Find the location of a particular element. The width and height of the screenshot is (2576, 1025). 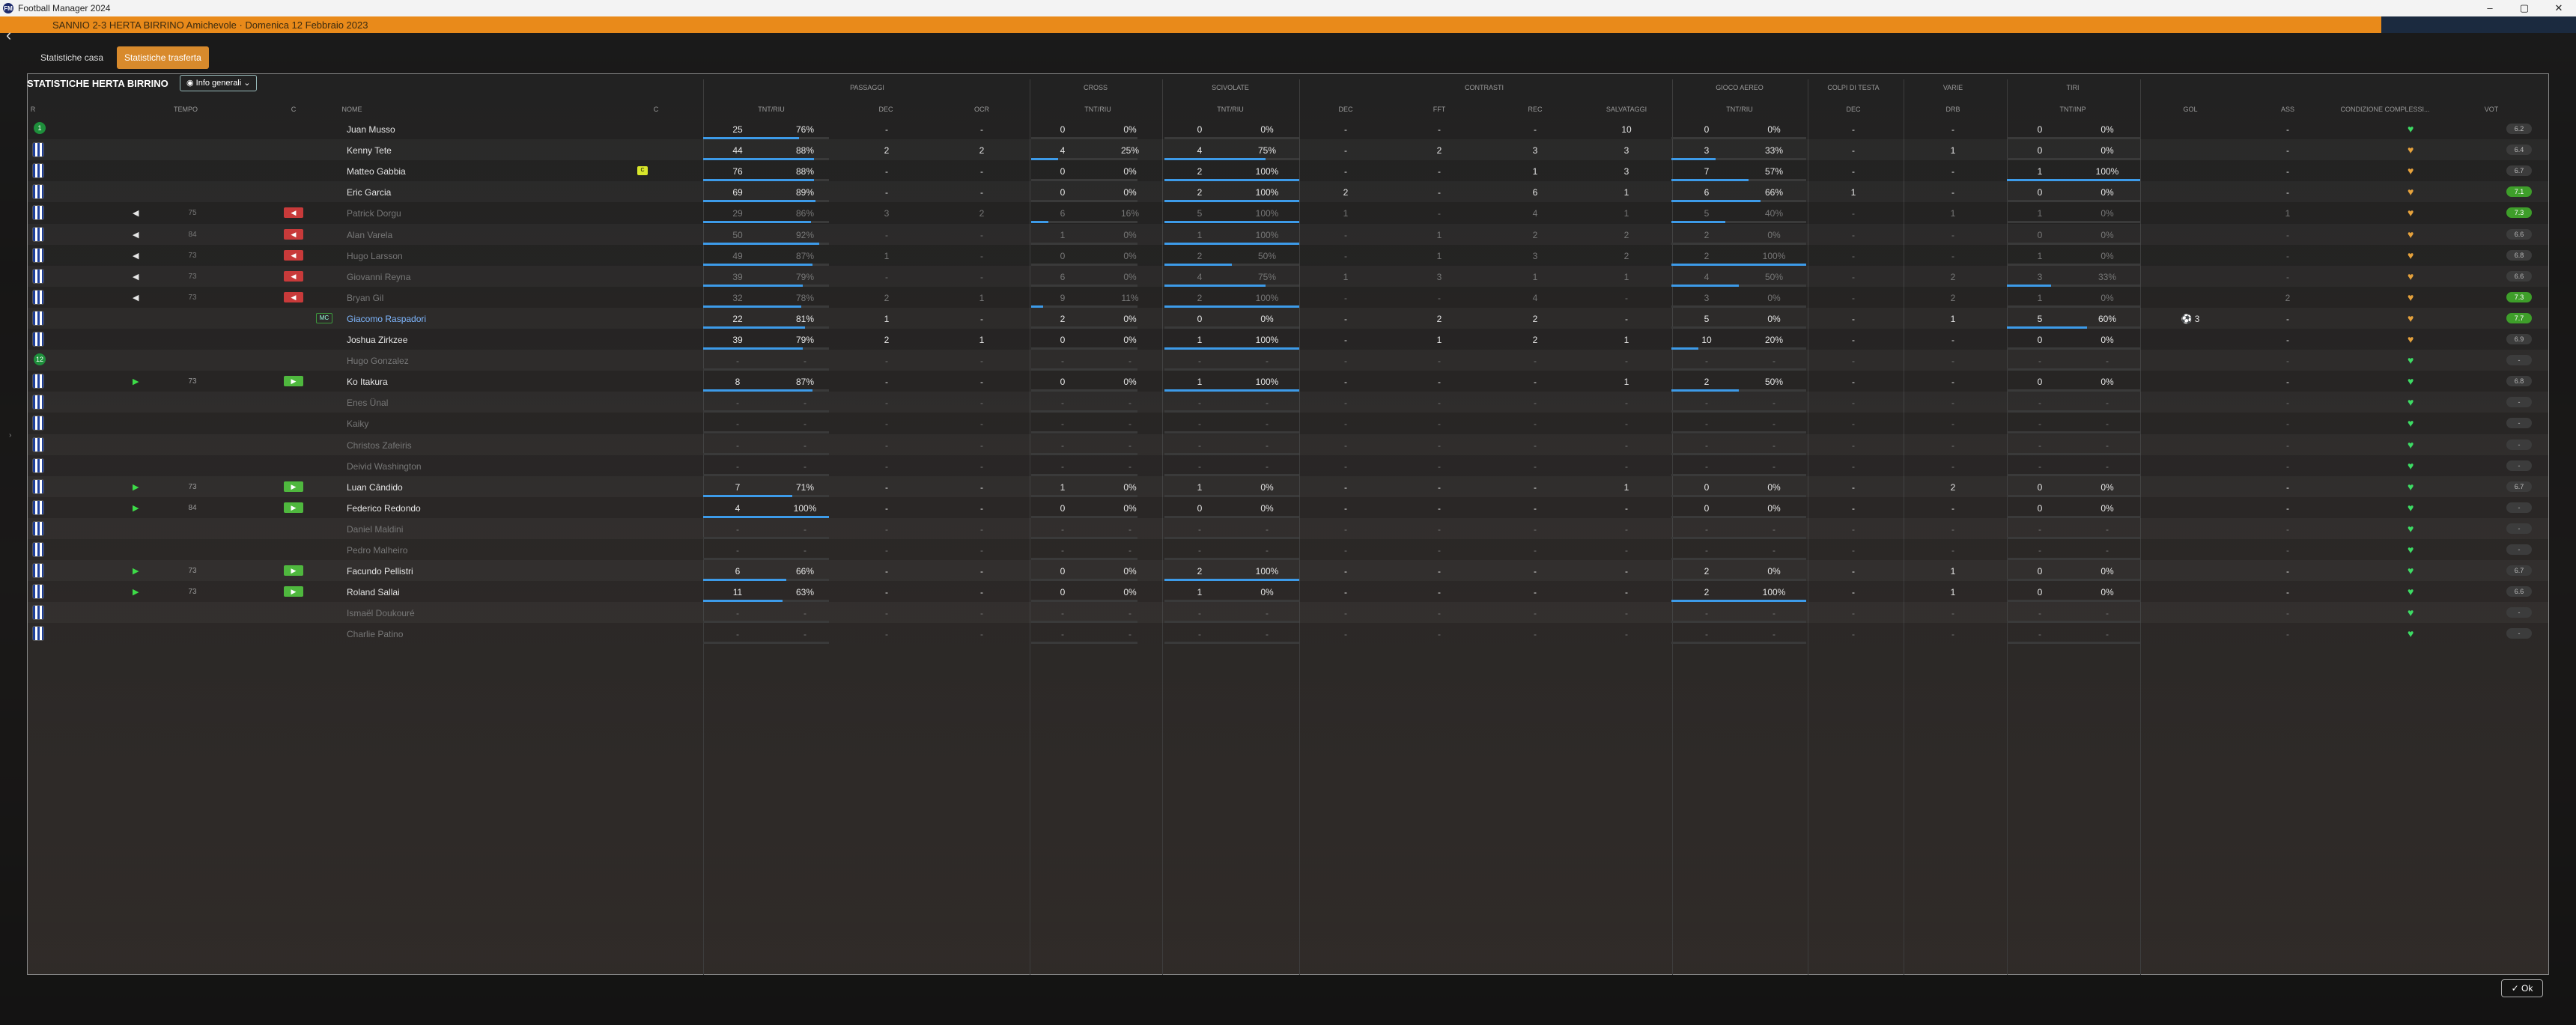

player-name: Kenny Tete is located at coordinates (369, 150).